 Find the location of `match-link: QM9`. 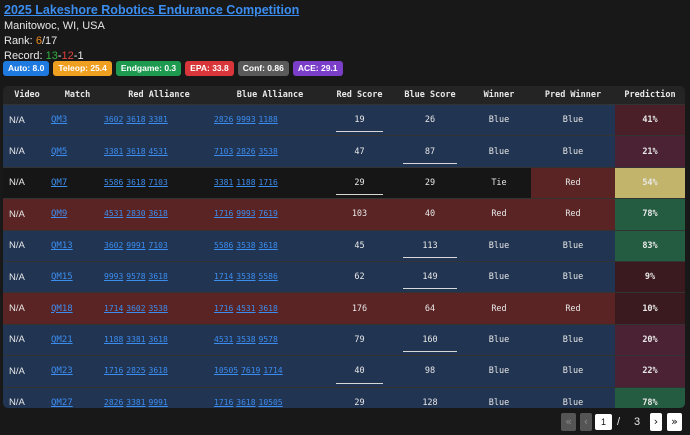

match-link: QM9 is located at coordinates (59, 214).